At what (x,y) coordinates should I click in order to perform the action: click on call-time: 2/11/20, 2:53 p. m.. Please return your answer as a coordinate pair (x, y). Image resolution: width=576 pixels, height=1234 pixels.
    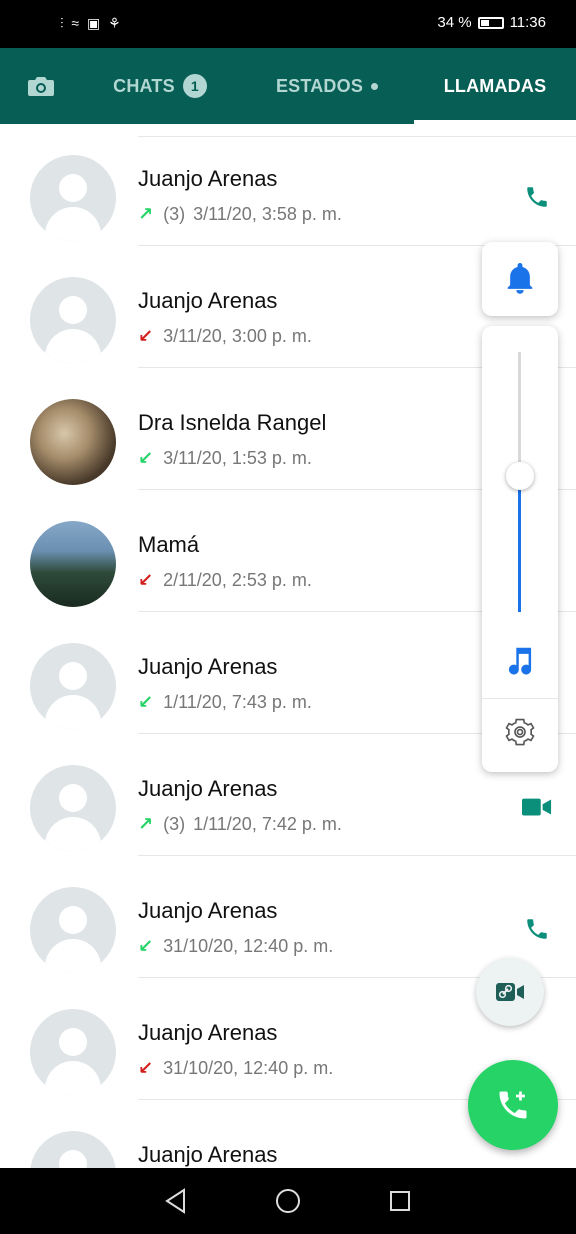
    Looking at the image, I should click on (237, 580).